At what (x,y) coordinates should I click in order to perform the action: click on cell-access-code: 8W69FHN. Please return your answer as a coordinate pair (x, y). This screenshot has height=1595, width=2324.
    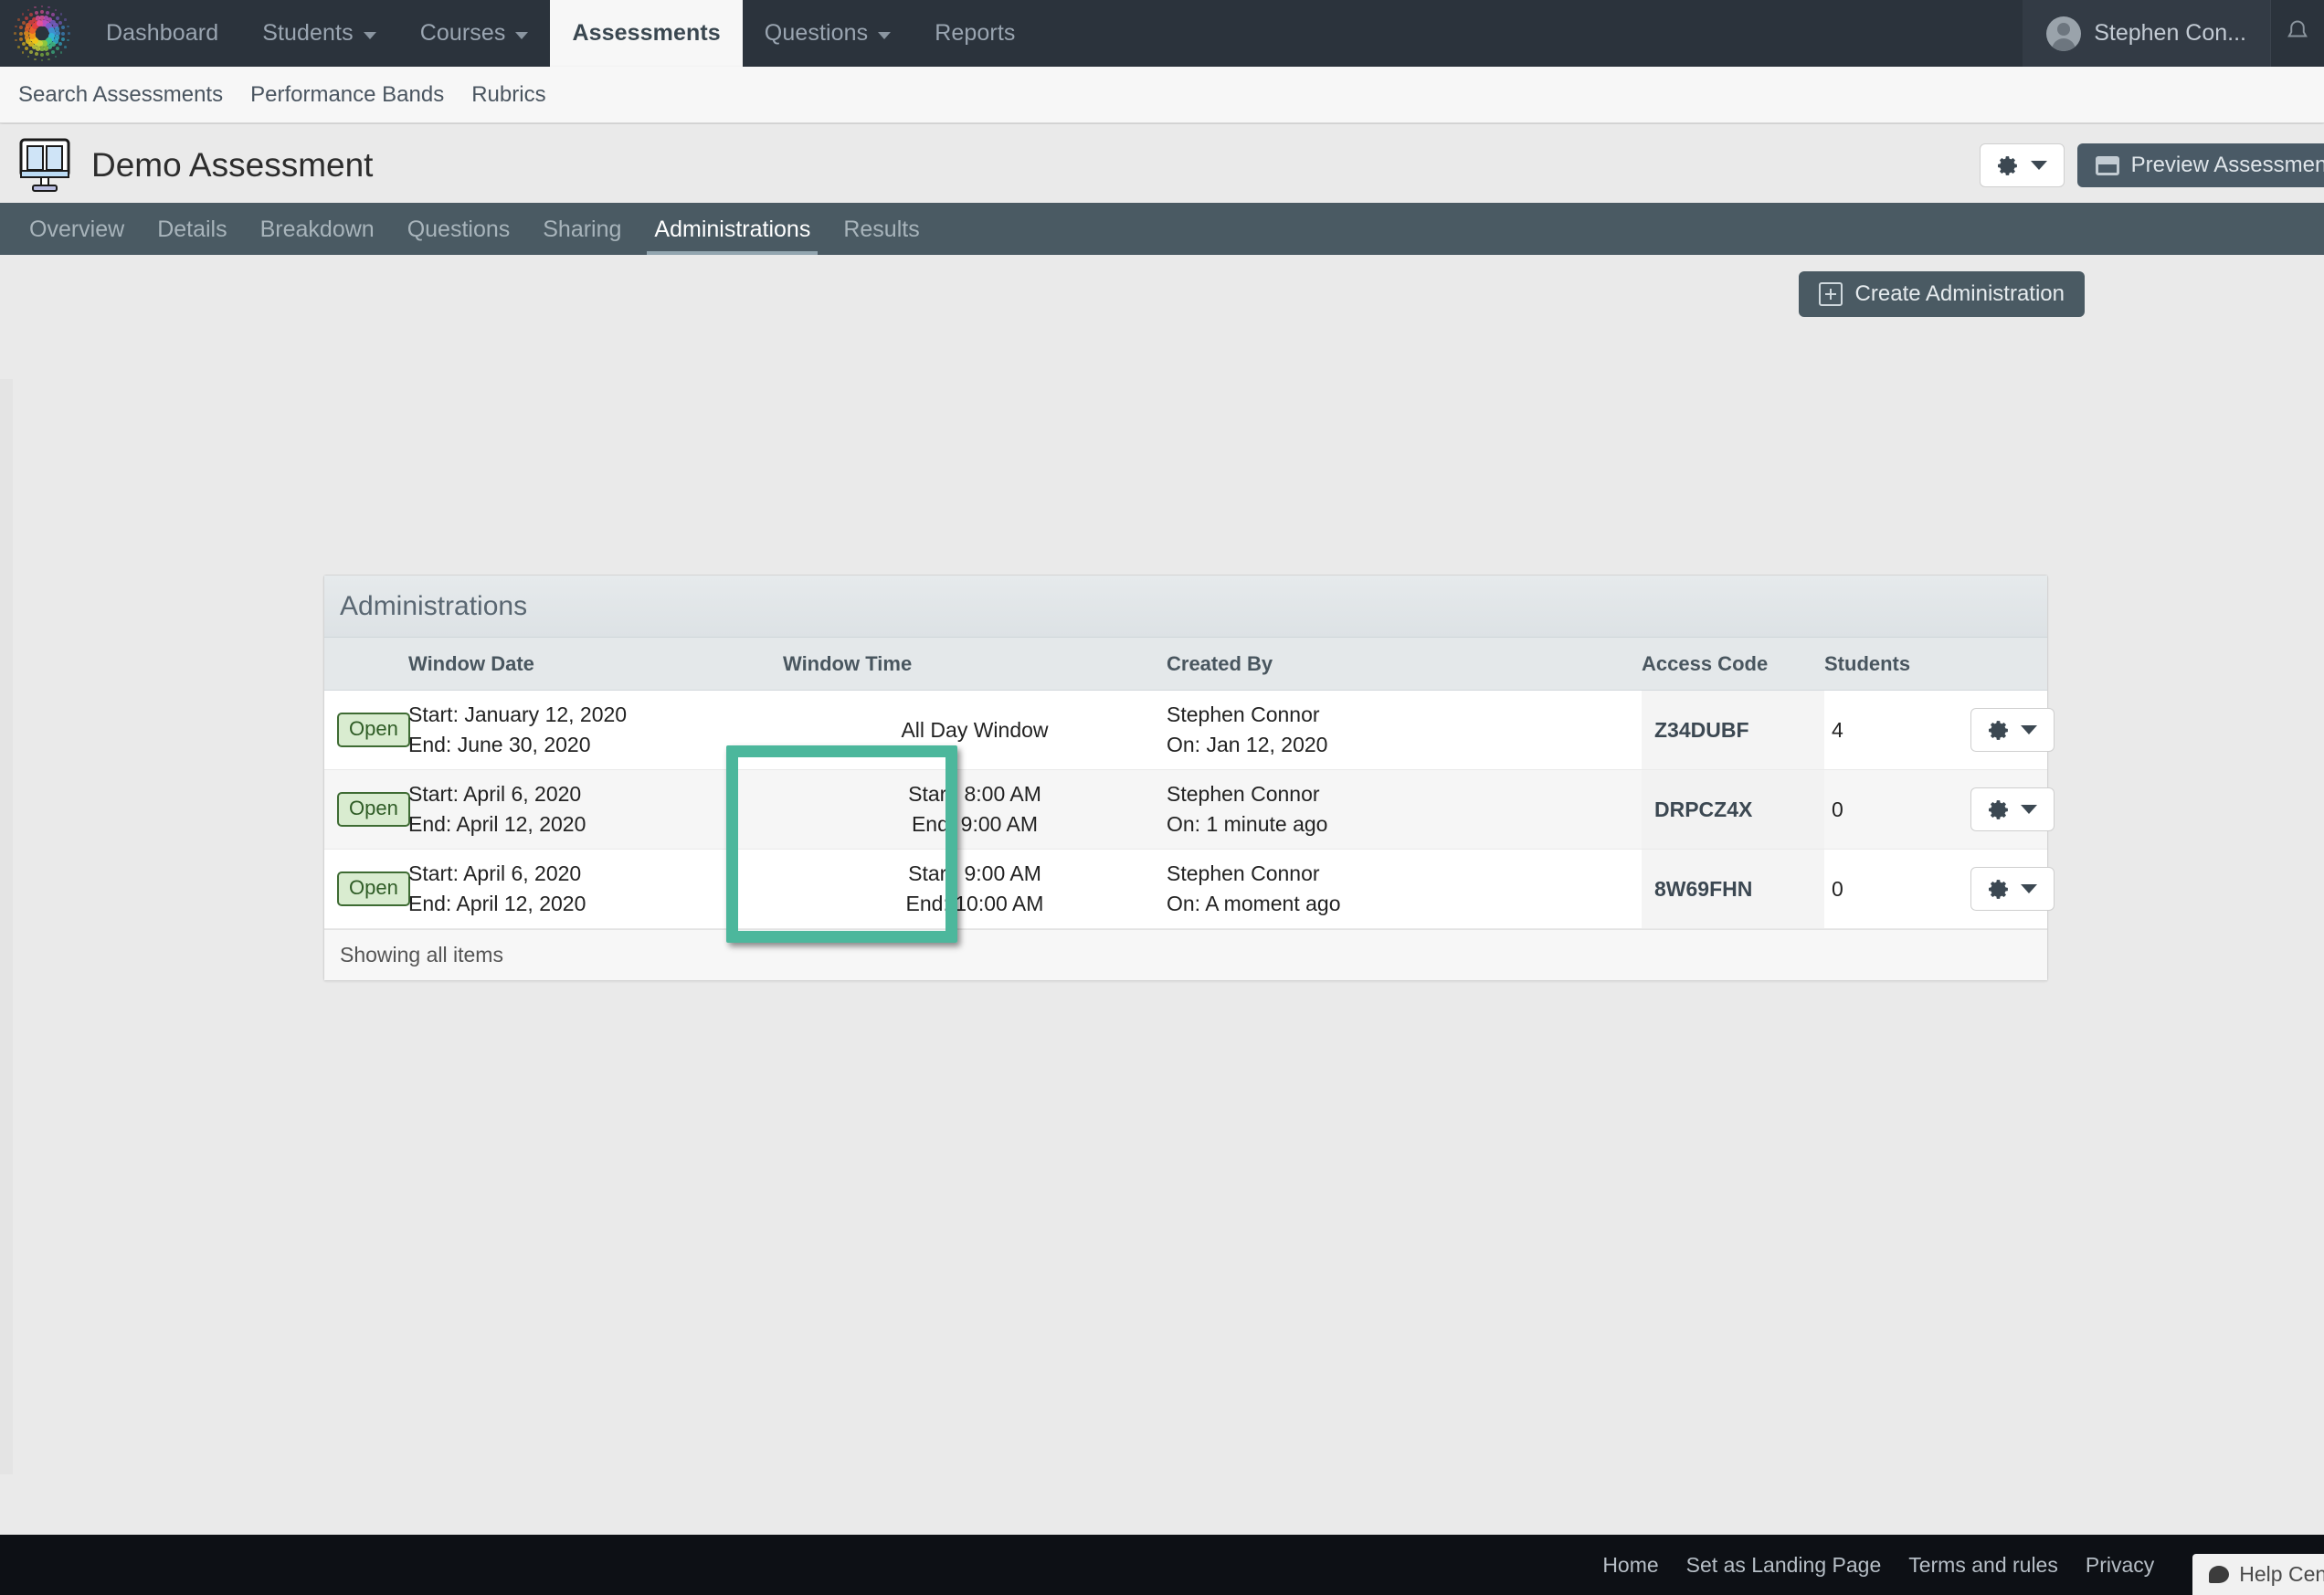
    Looking at the image, I should click on (1733, 889).